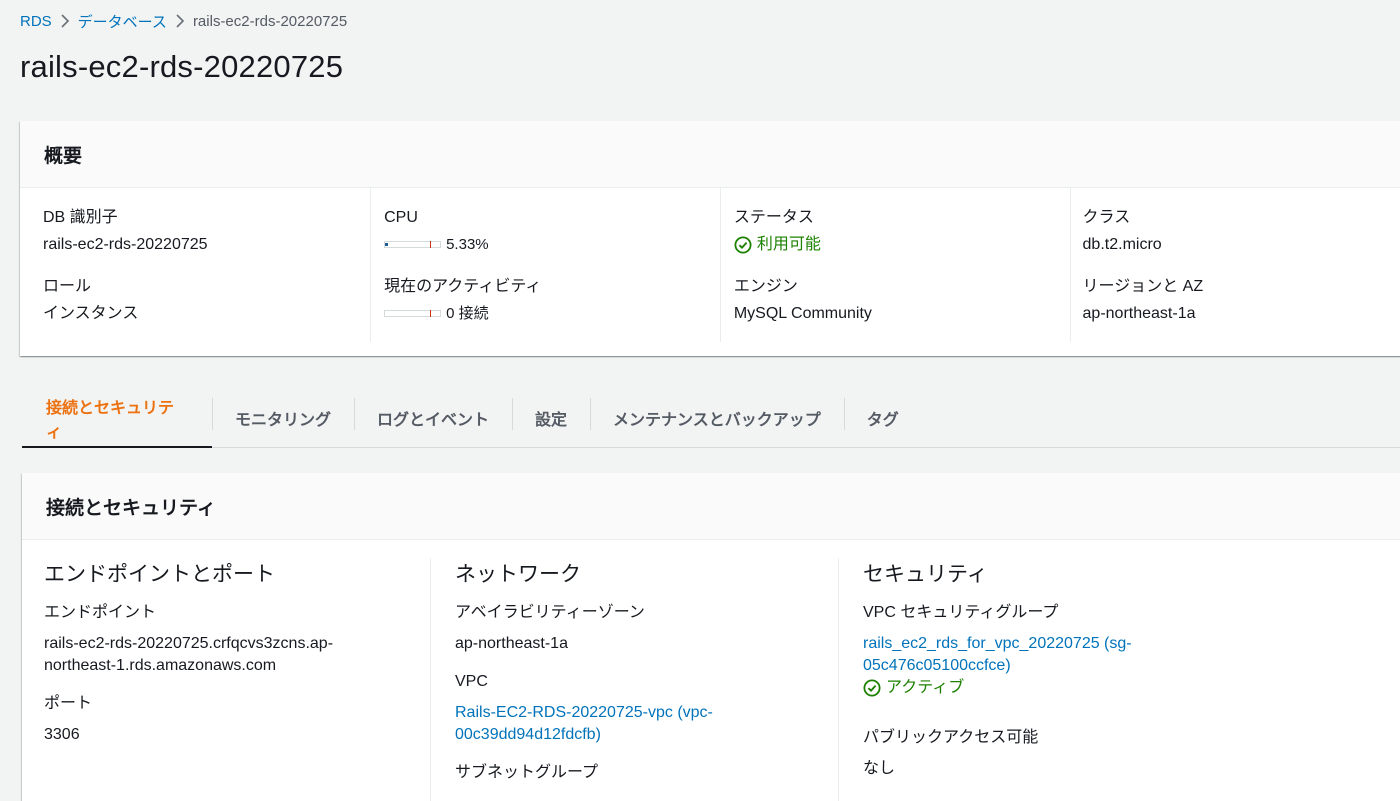 This screenshot has width=1400, height=801. I want to click on region-value: ap-northeast-1a, so click(1139, 313).